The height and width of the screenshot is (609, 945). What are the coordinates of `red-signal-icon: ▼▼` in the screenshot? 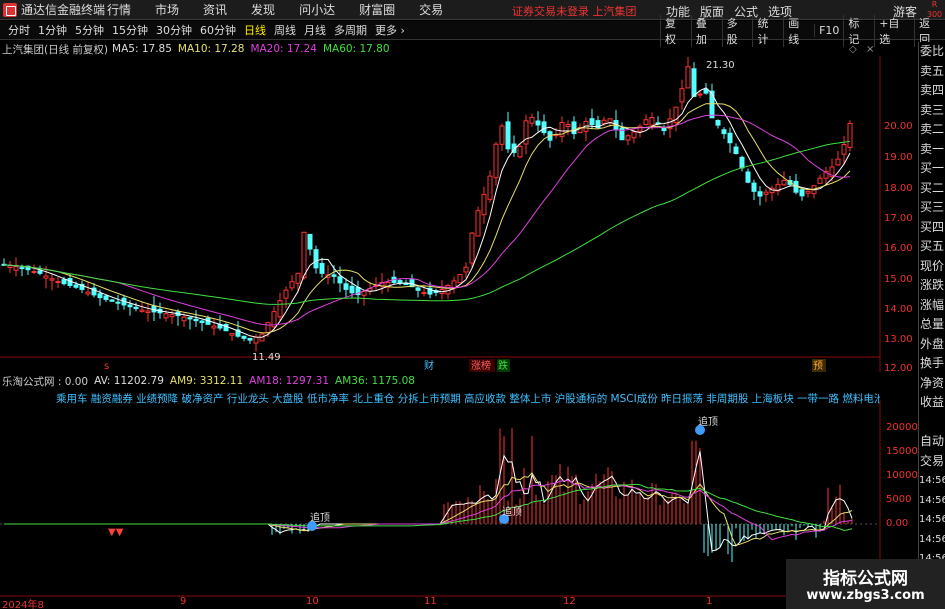 It's located at (116, 532).